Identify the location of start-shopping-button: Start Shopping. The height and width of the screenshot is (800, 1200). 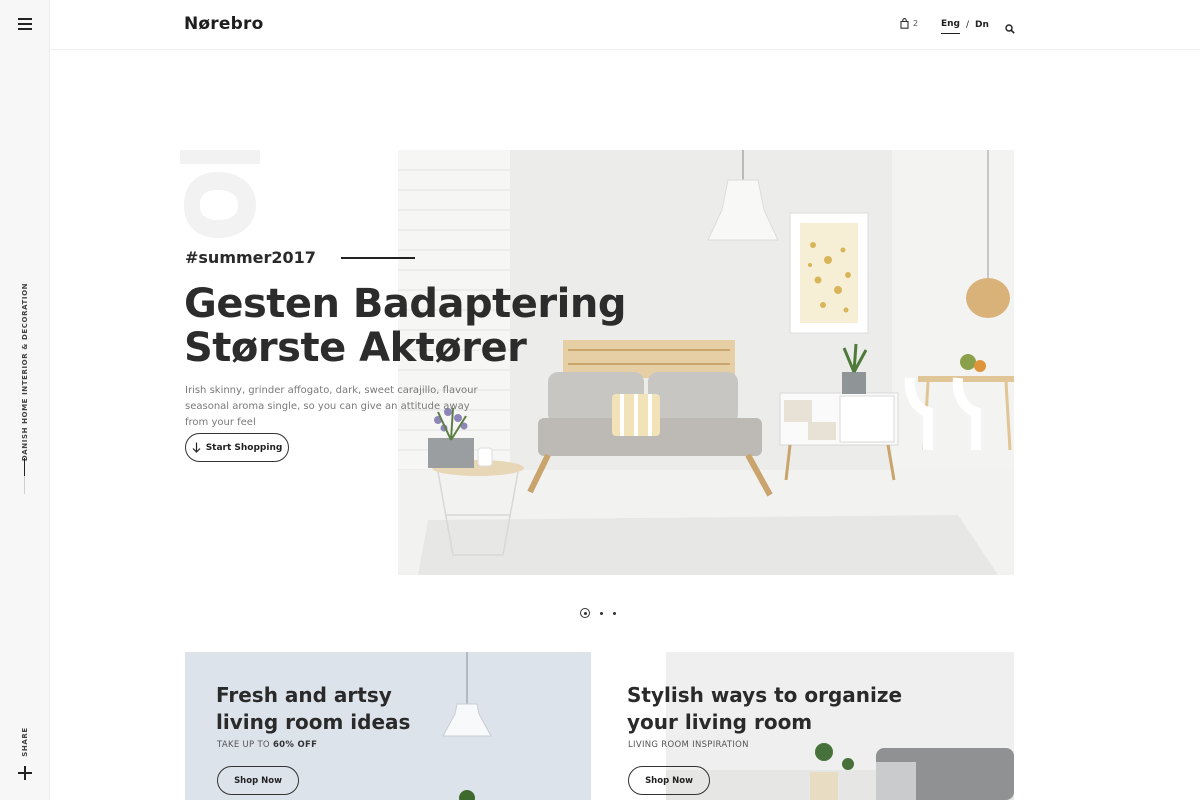
(237, 447).